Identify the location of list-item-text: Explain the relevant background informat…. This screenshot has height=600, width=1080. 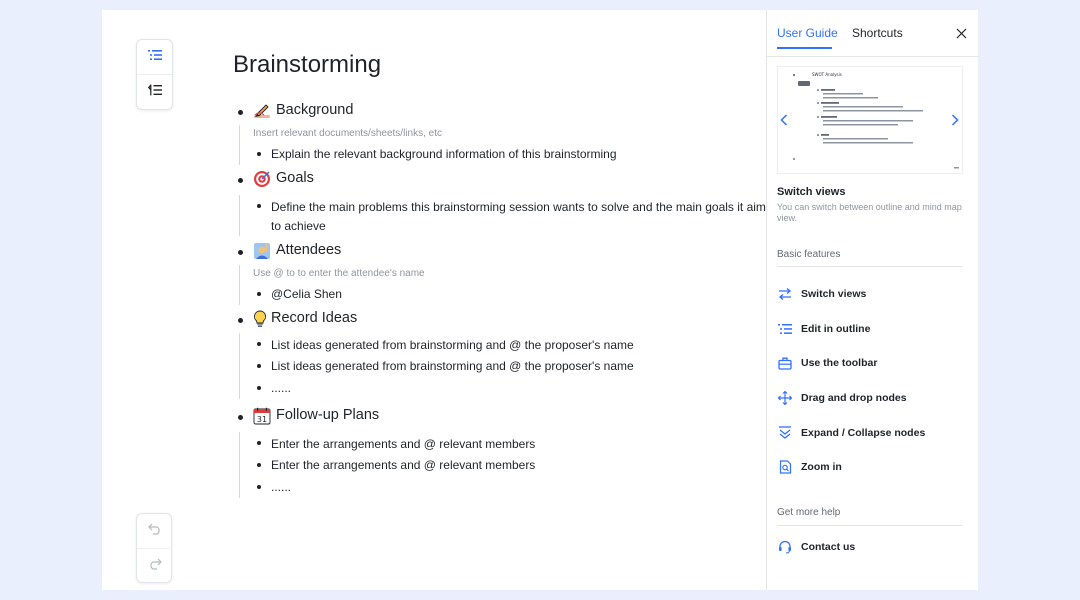
(444, 154).